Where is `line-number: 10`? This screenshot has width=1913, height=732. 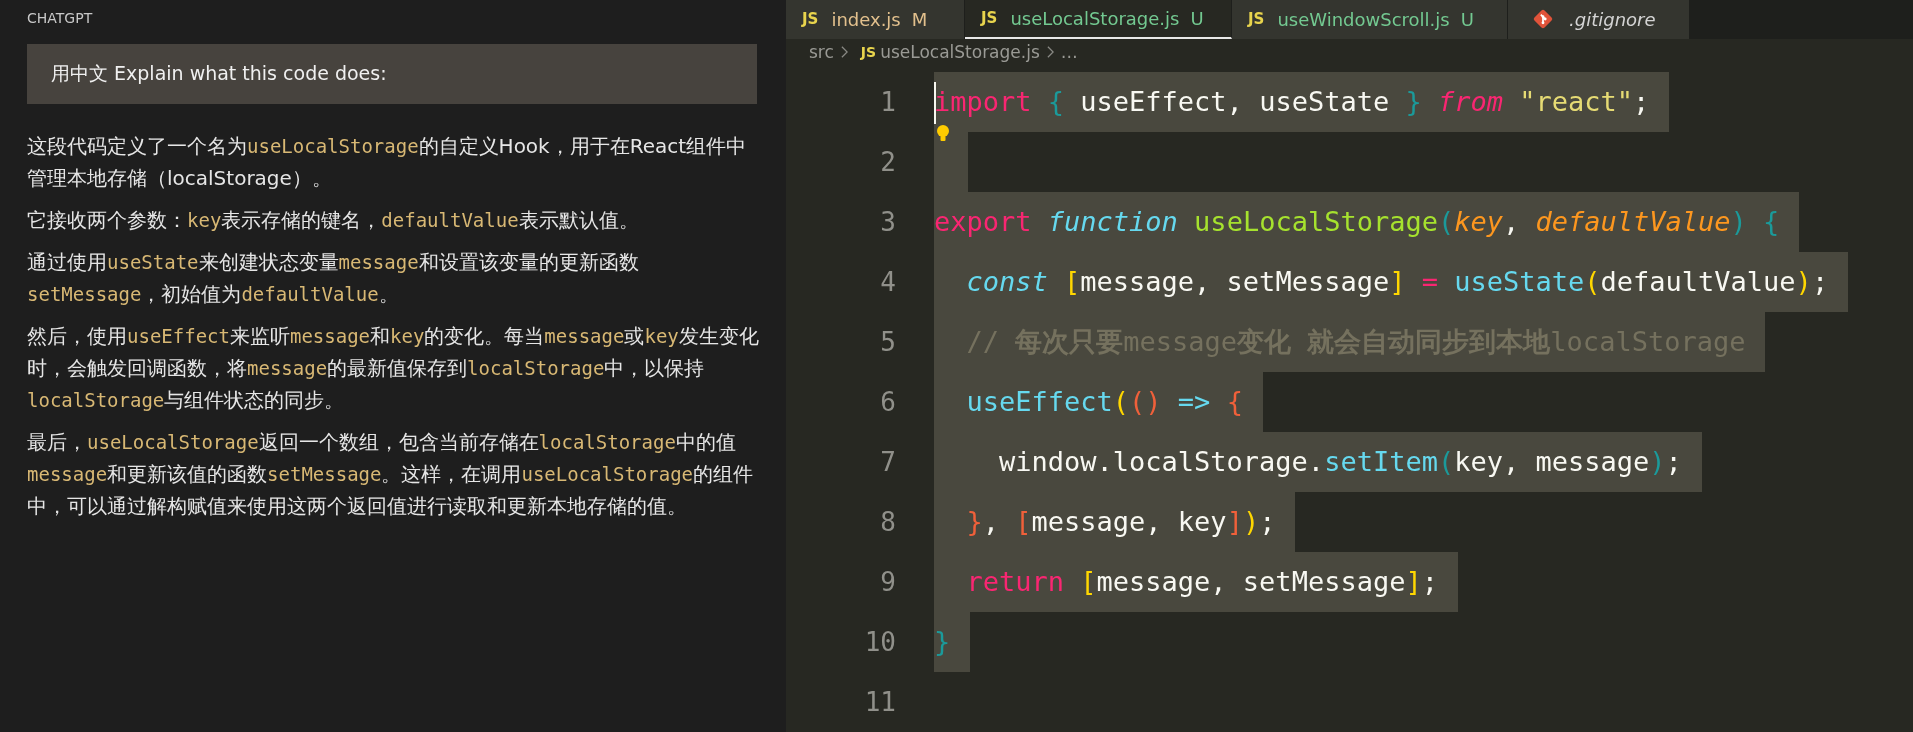 line-number: 10 is located at coordinates (879, 642).